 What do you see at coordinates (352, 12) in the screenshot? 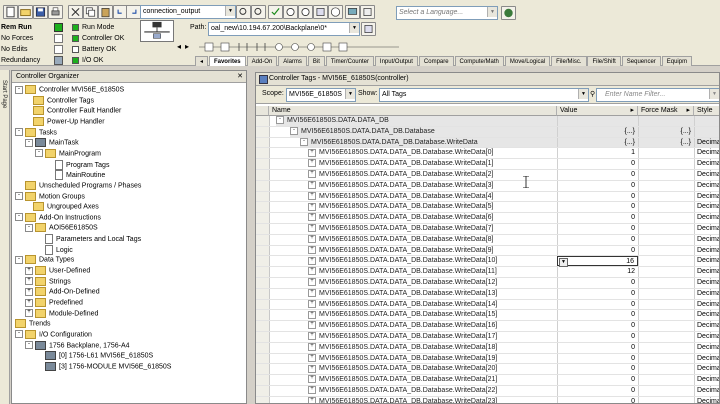
I see `monitor-icon` at bounding box center [352, 12].